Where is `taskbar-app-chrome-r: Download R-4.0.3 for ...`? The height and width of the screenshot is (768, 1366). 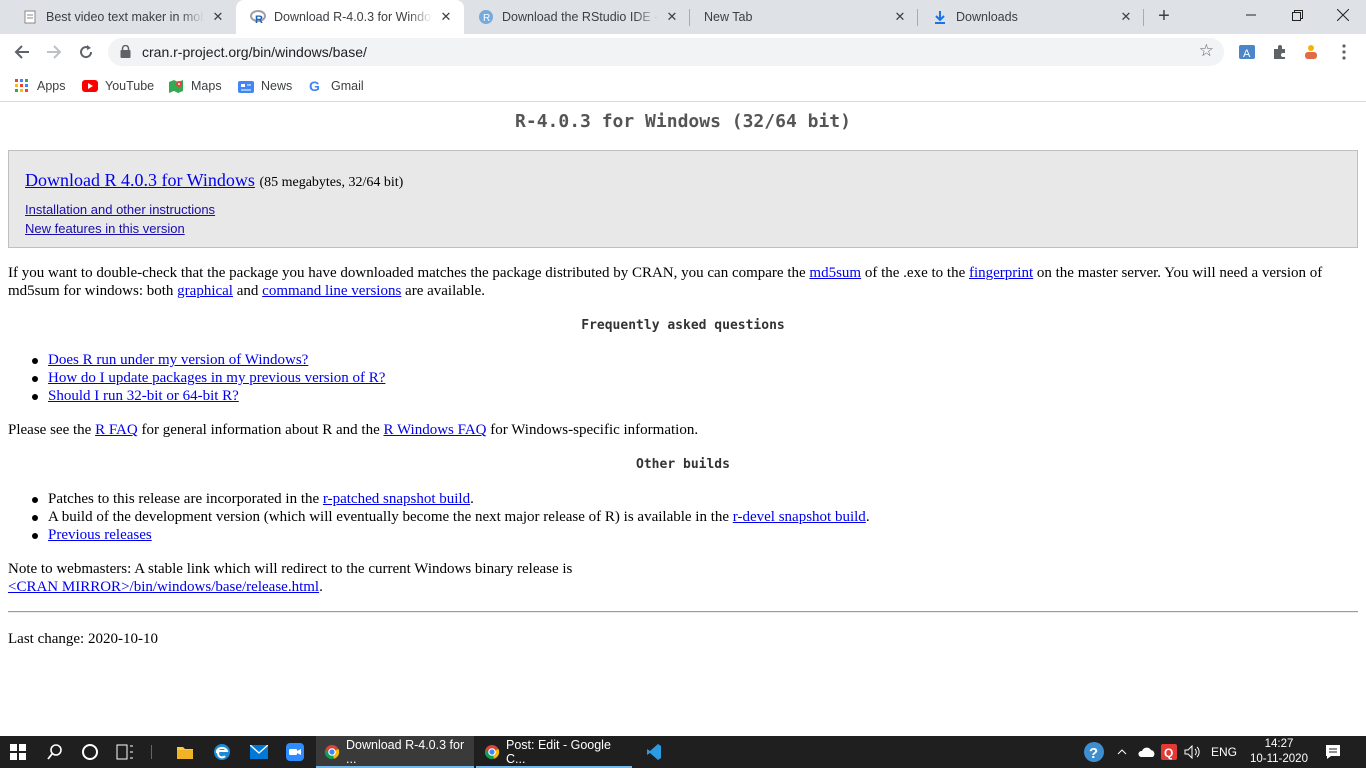 taskbar-app-chrome-r: Download R-4.0.3 for ... is located at coordinates (395, 752).